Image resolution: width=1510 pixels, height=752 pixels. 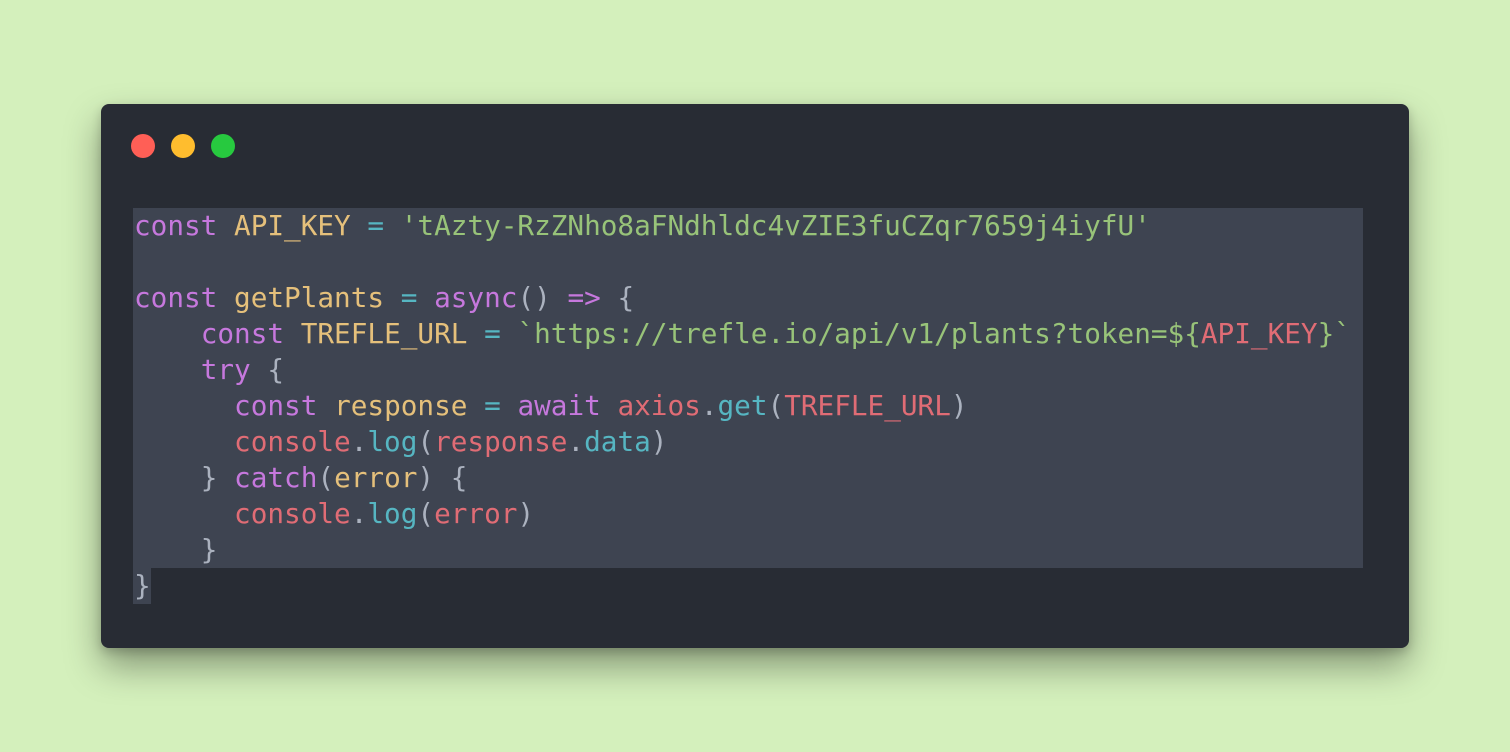 I want to click on punctuation: (), so click(x=534, y=297).